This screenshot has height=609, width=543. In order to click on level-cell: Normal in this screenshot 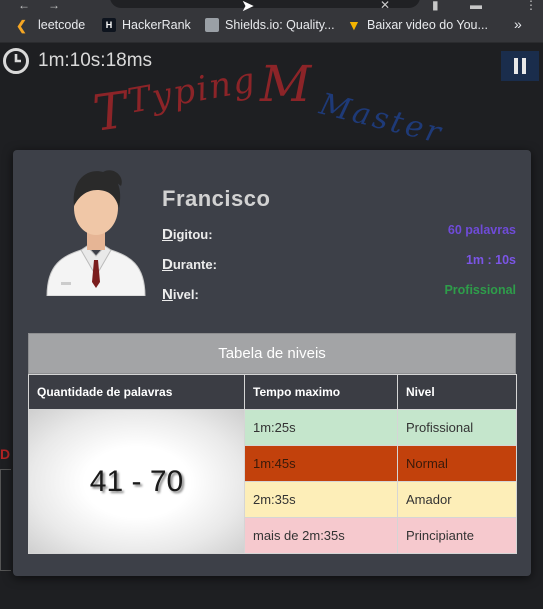, I will do `click(457, 463)`.